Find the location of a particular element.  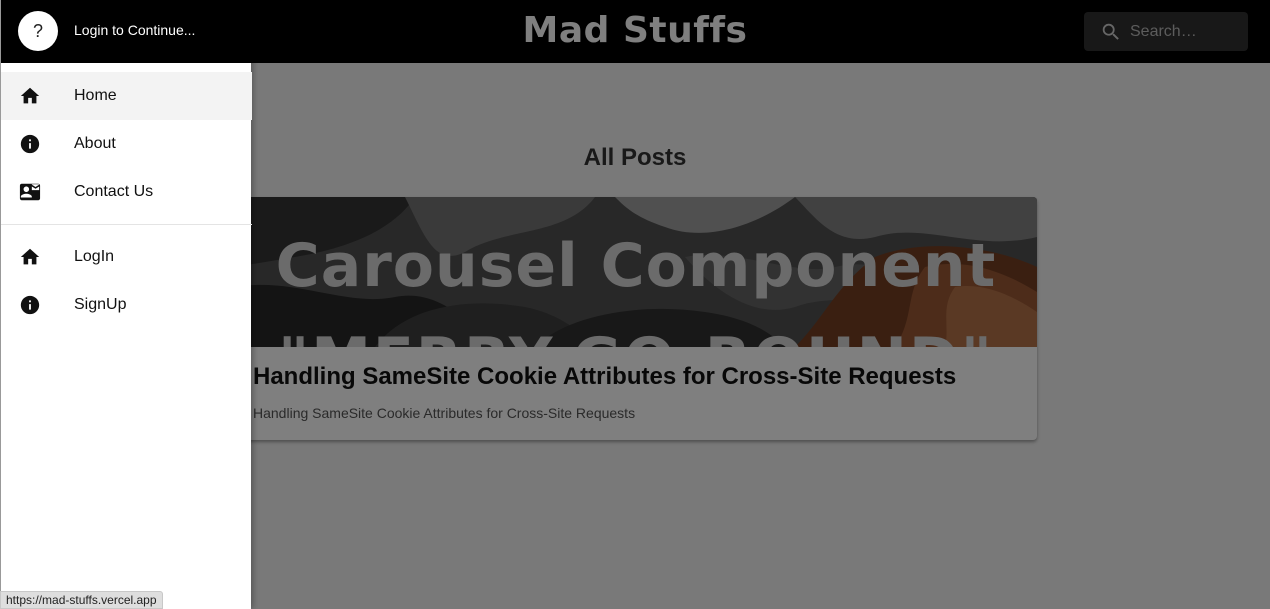

status-bar-url: https://mad-stuffs.vercel.app is located at coordinates (81, 600).